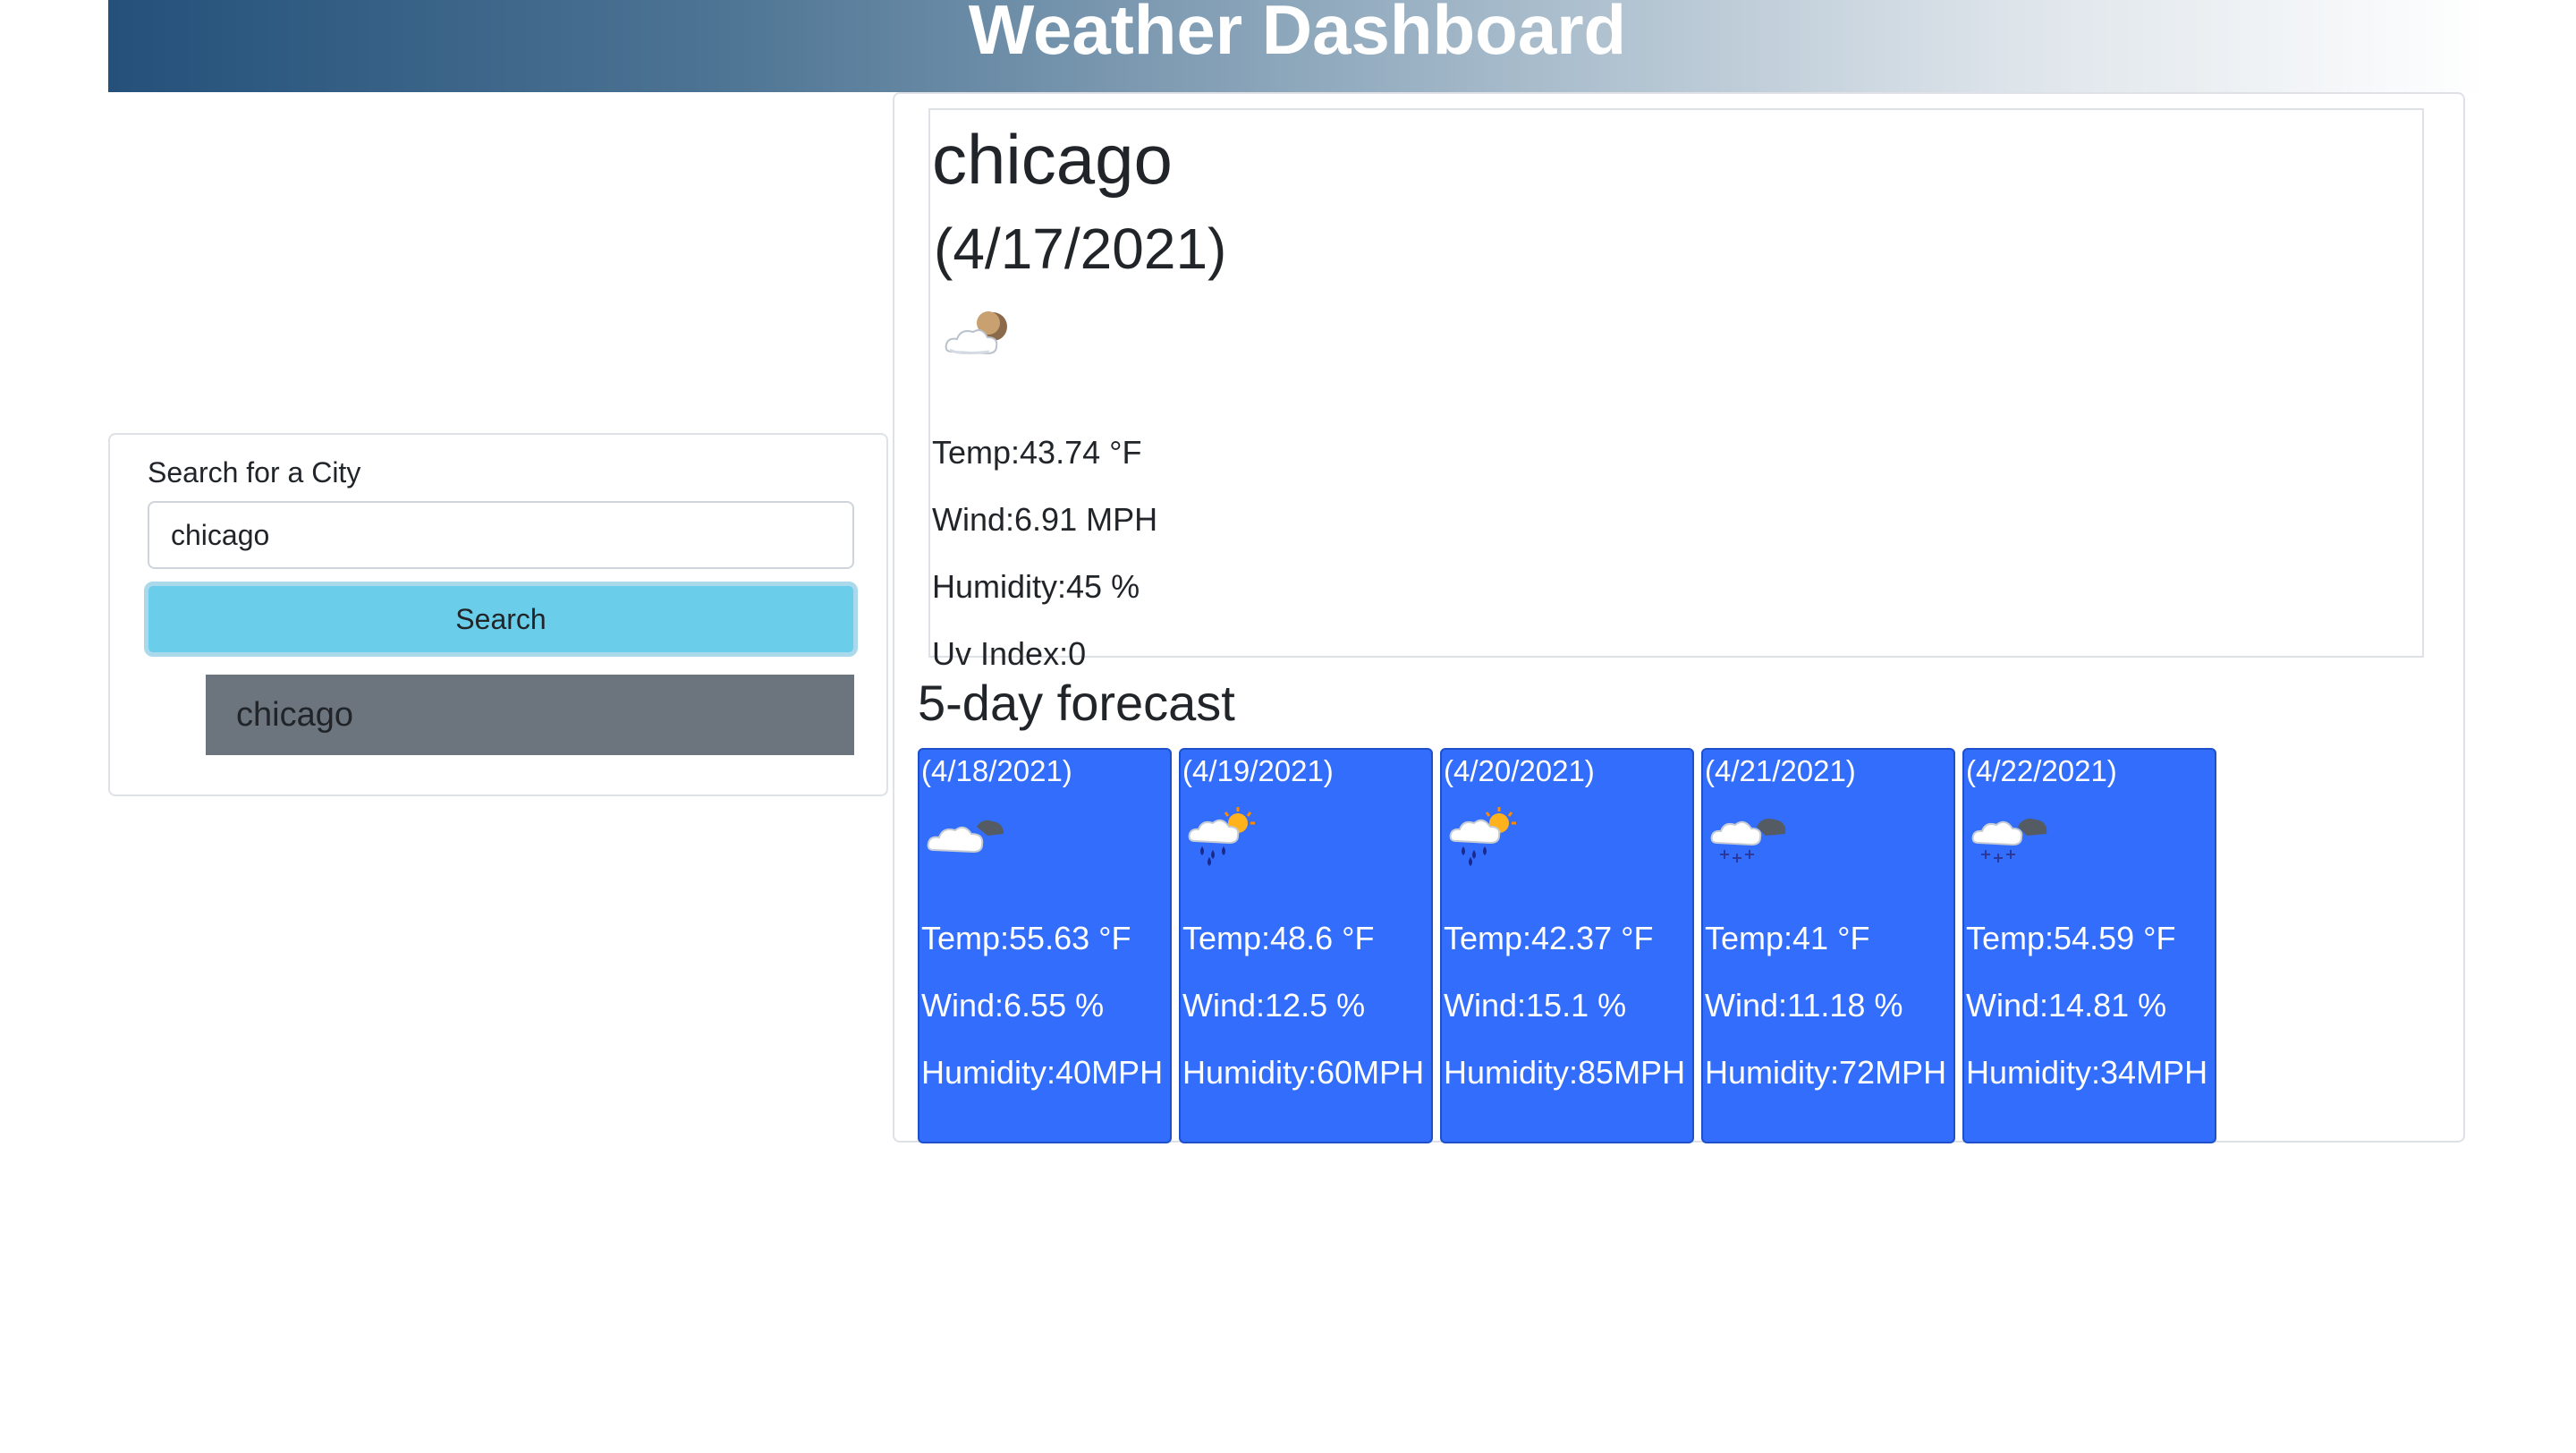  I want to click on current-city-name: chicago, so click(1052, 159).